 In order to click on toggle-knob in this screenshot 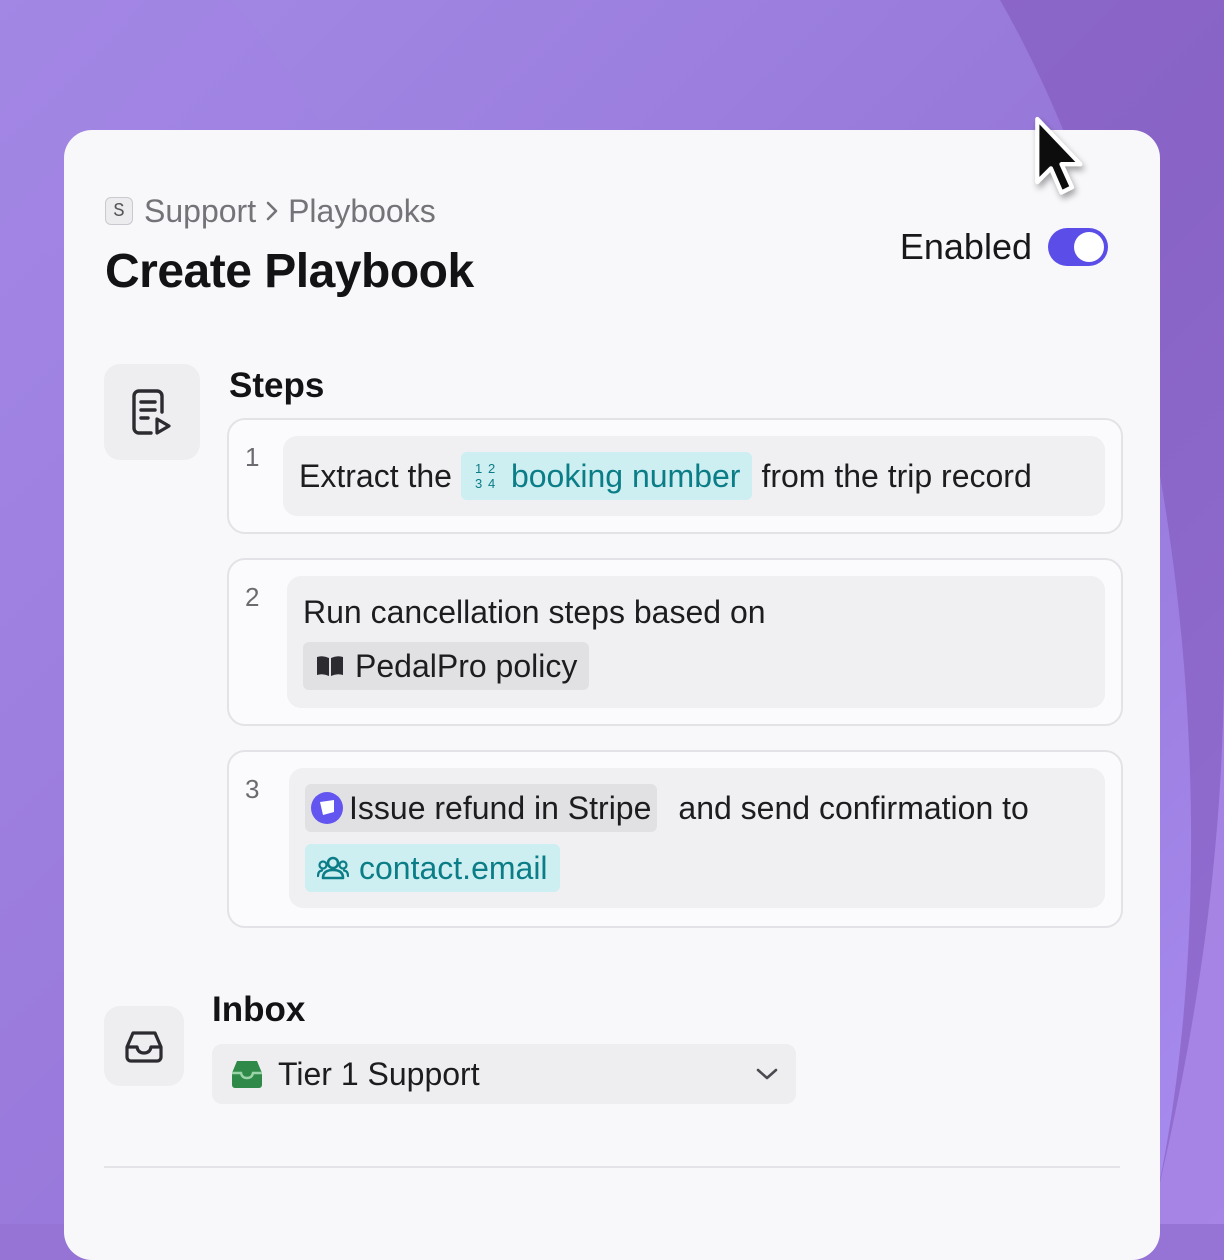, I will do `click(1089, 247)`.